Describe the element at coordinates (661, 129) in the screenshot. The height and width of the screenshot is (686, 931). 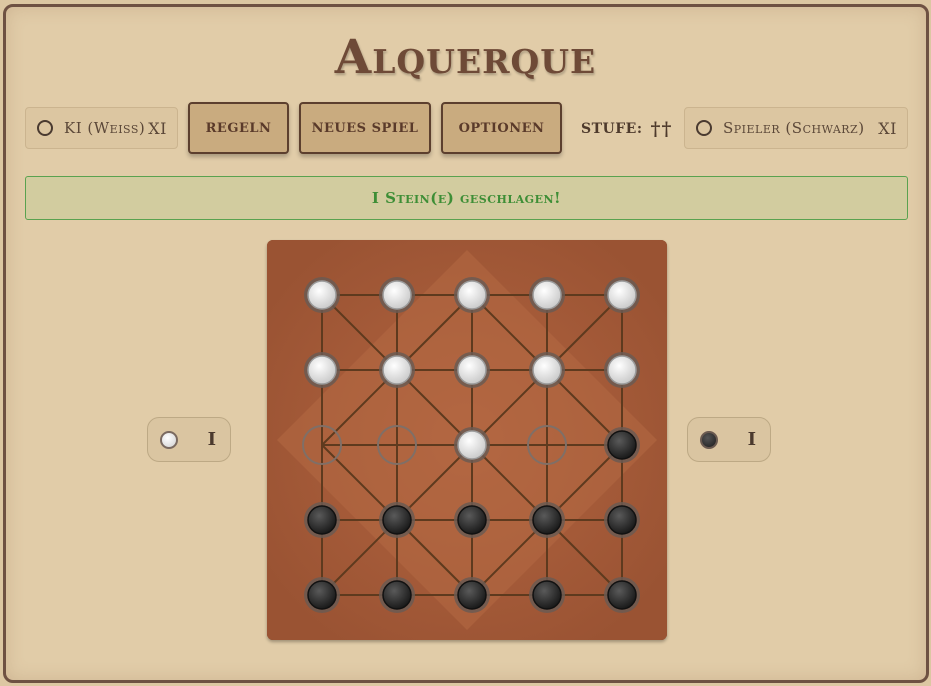
I see `level-value: ††` at that location.